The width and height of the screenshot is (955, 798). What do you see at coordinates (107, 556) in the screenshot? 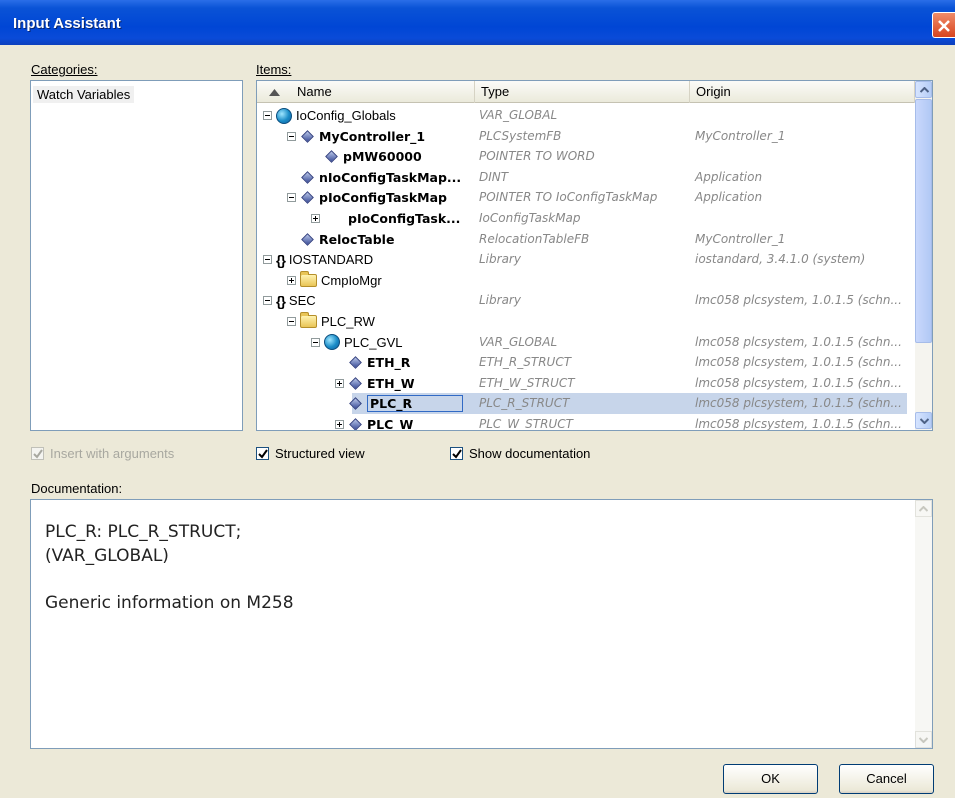
I see `doc-scope: (VAR_GLOBAL)` at bounding box center [107, 556].